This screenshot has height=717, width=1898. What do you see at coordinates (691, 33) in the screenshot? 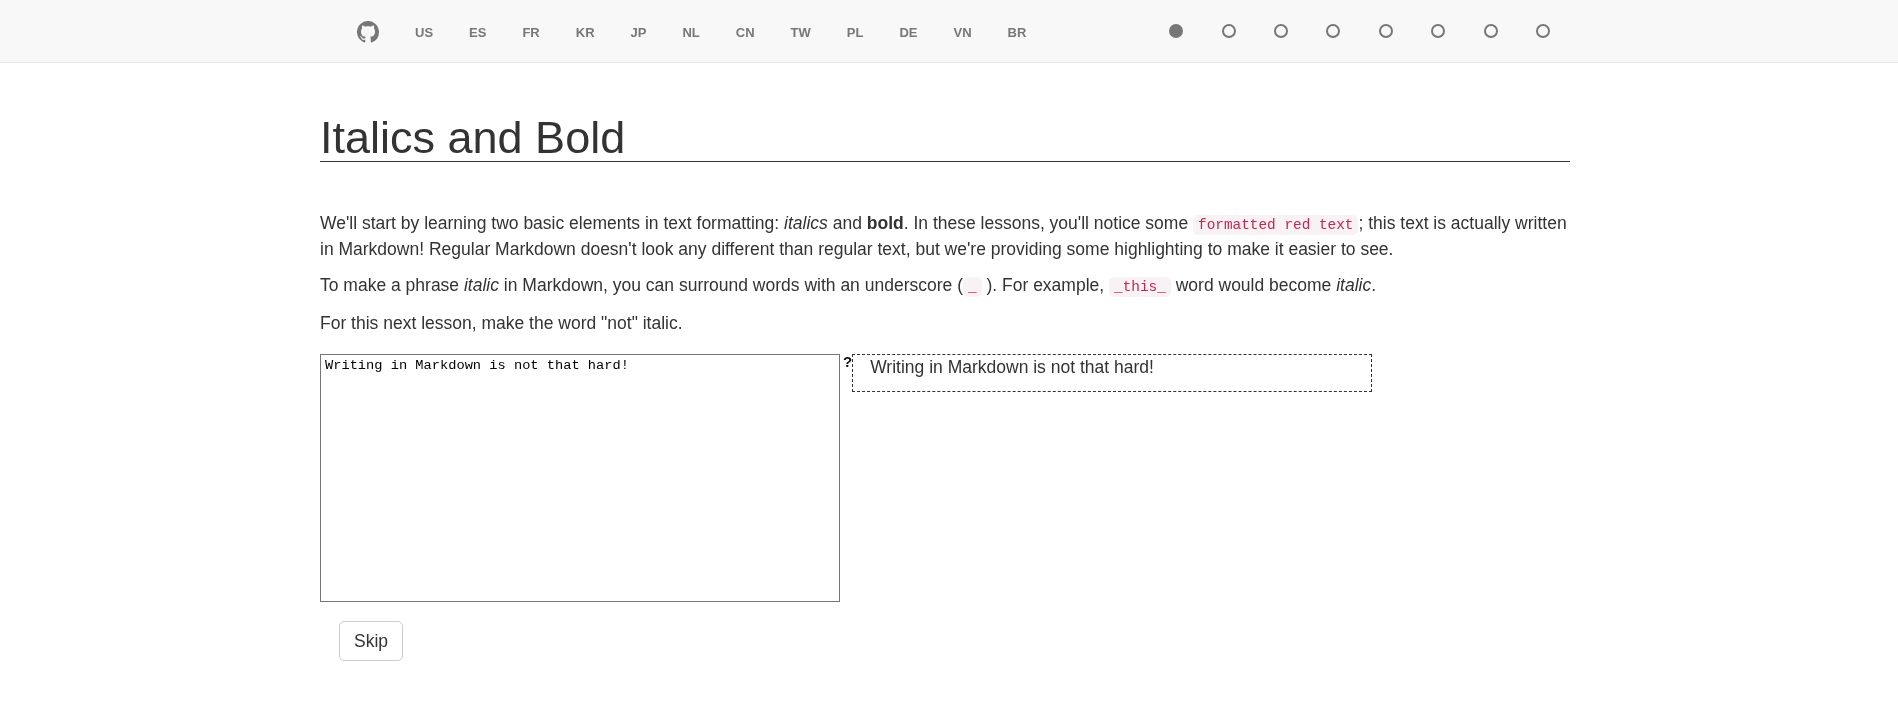
I see `language-link: NL` at bounding box center [691, 33].